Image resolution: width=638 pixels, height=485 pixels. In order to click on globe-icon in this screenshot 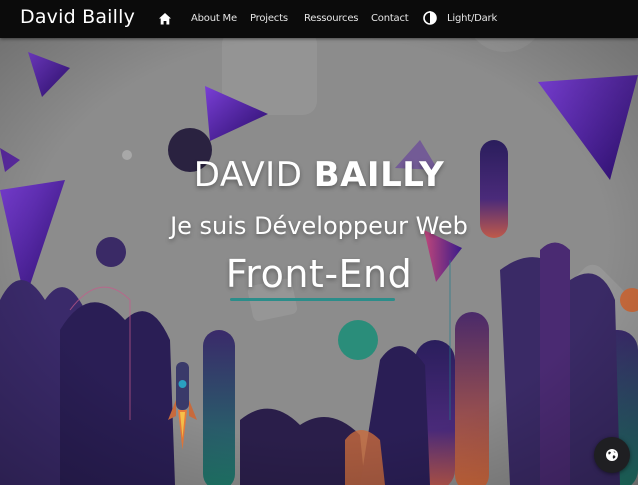, I will do `click(612, 455)`.